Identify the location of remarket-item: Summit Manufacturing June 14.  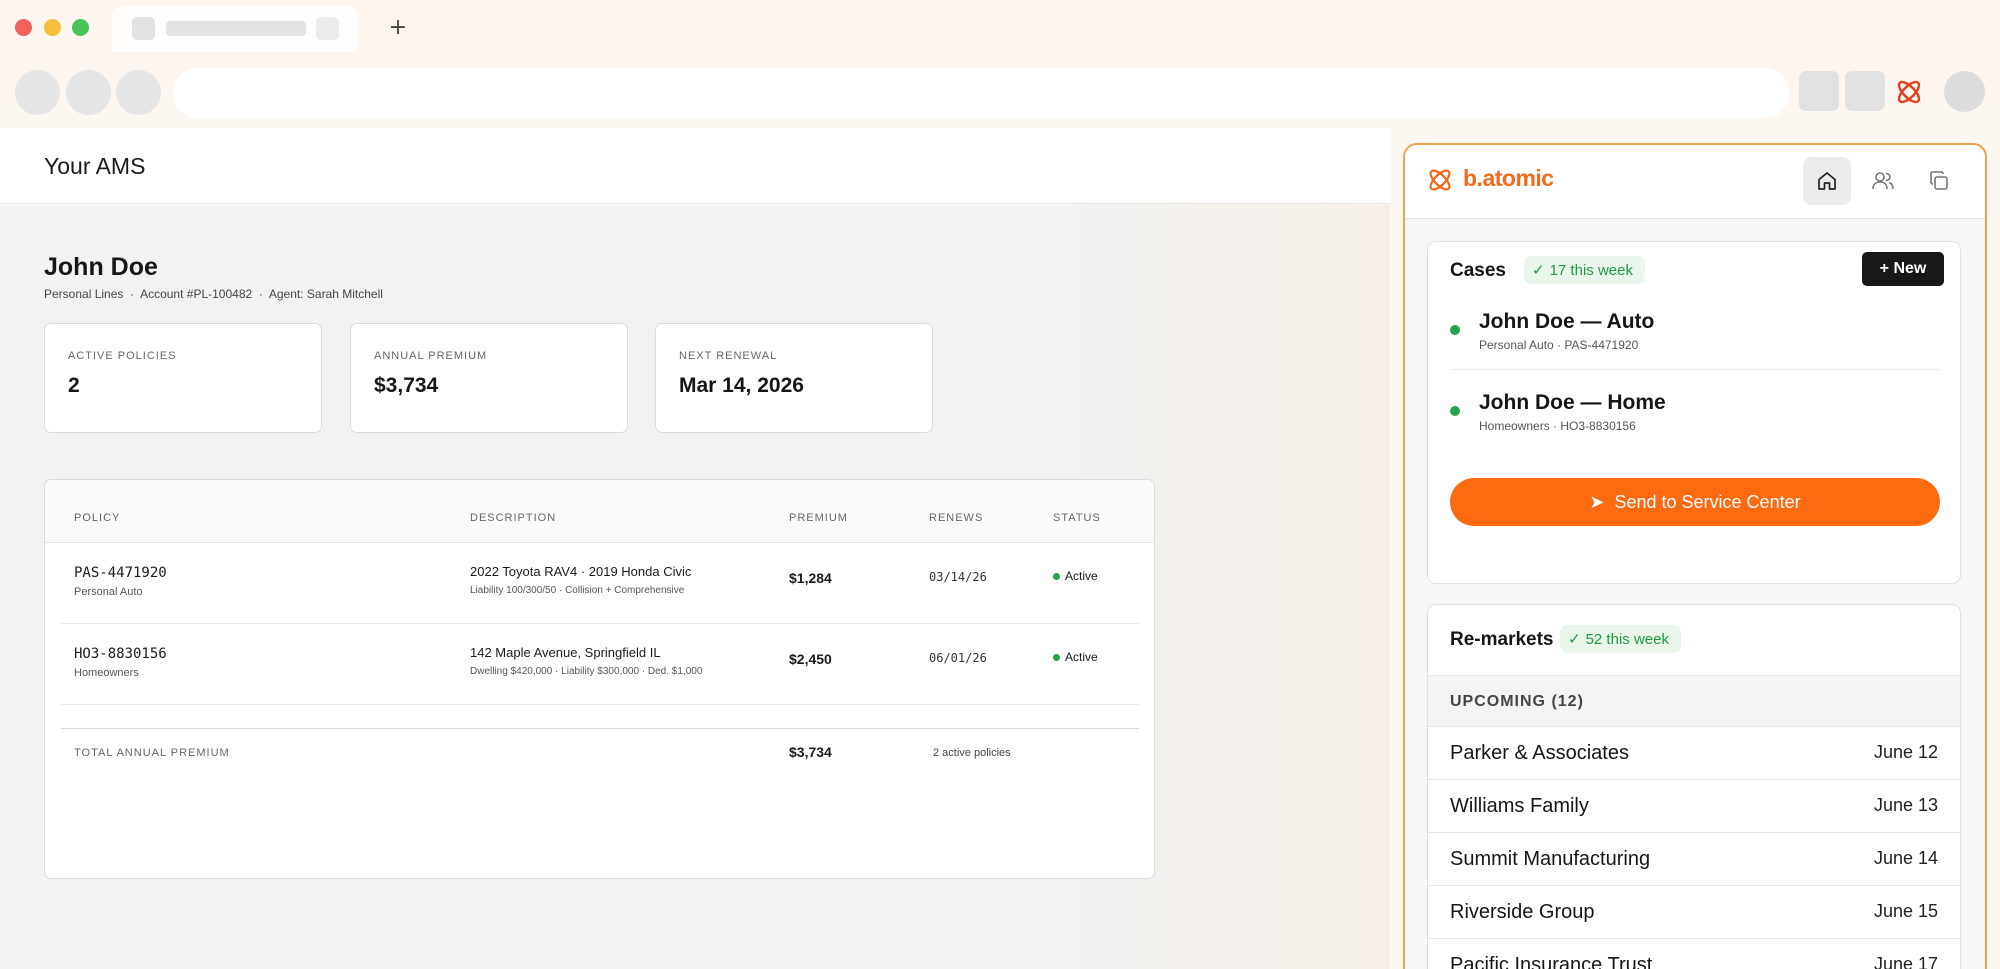
(1694, 859).